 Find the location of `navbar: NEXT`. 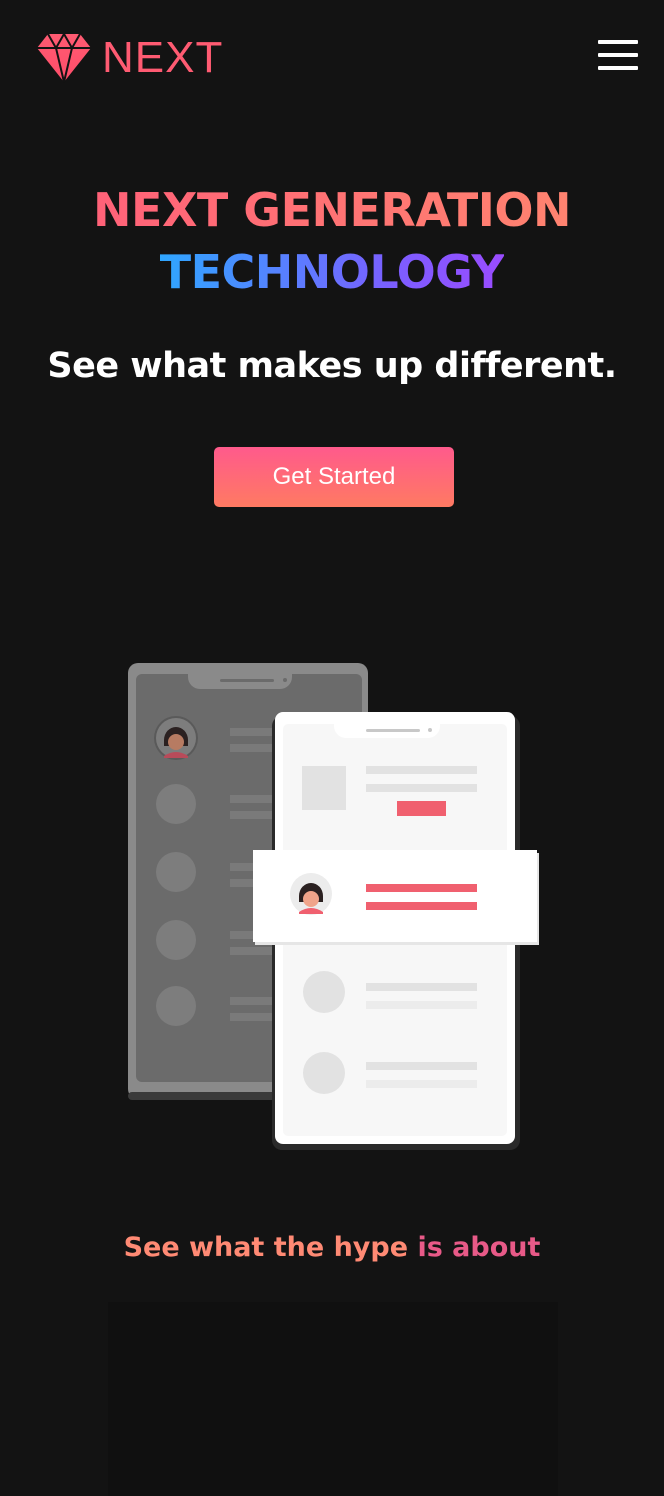

navbar: NEXT is located at coordinates (332, 56).